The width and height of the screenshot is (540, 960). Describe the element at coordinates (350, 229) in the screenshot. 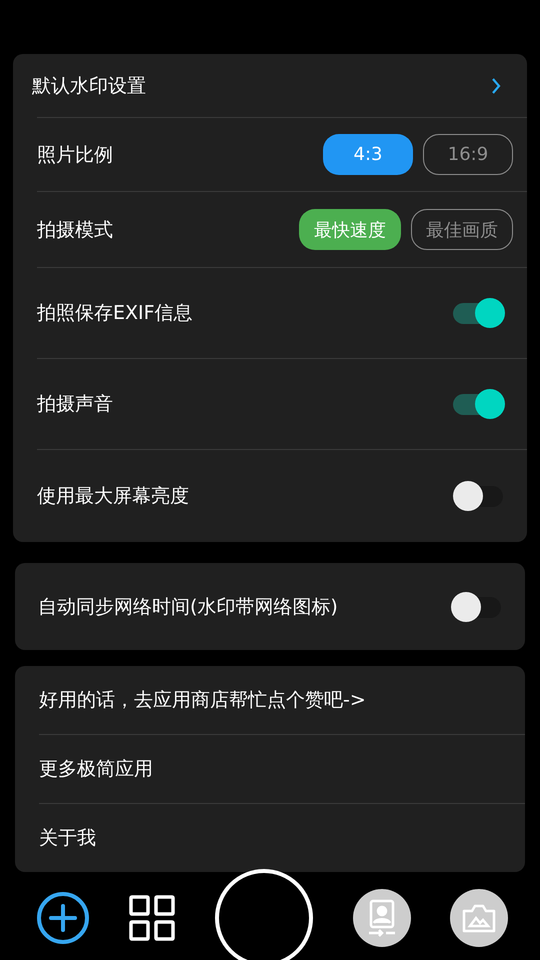

I see `option-button: 最快速度` at that location.